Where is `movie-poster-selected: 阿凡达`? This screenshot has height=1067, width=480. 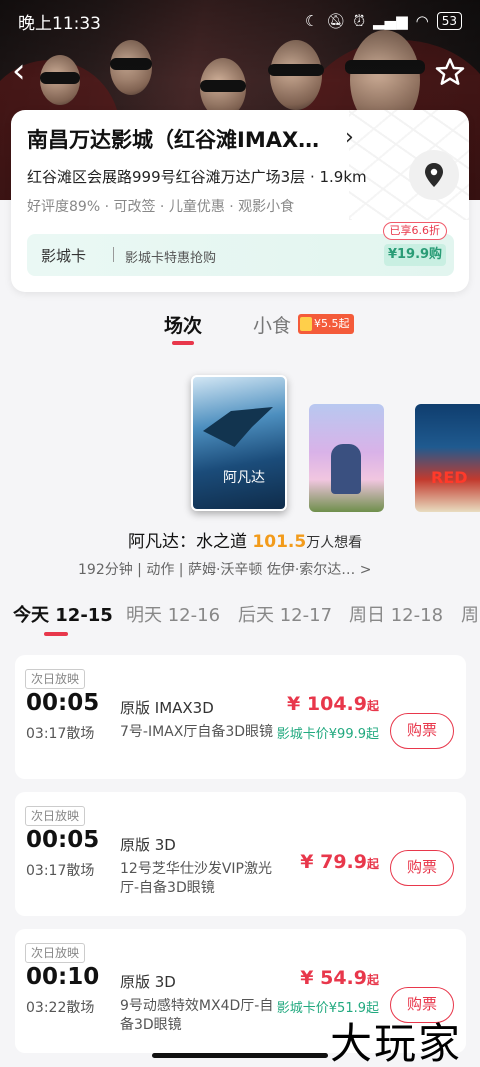 movie-poster-selected: 阿凡达 is located at coordinates (239, 443).